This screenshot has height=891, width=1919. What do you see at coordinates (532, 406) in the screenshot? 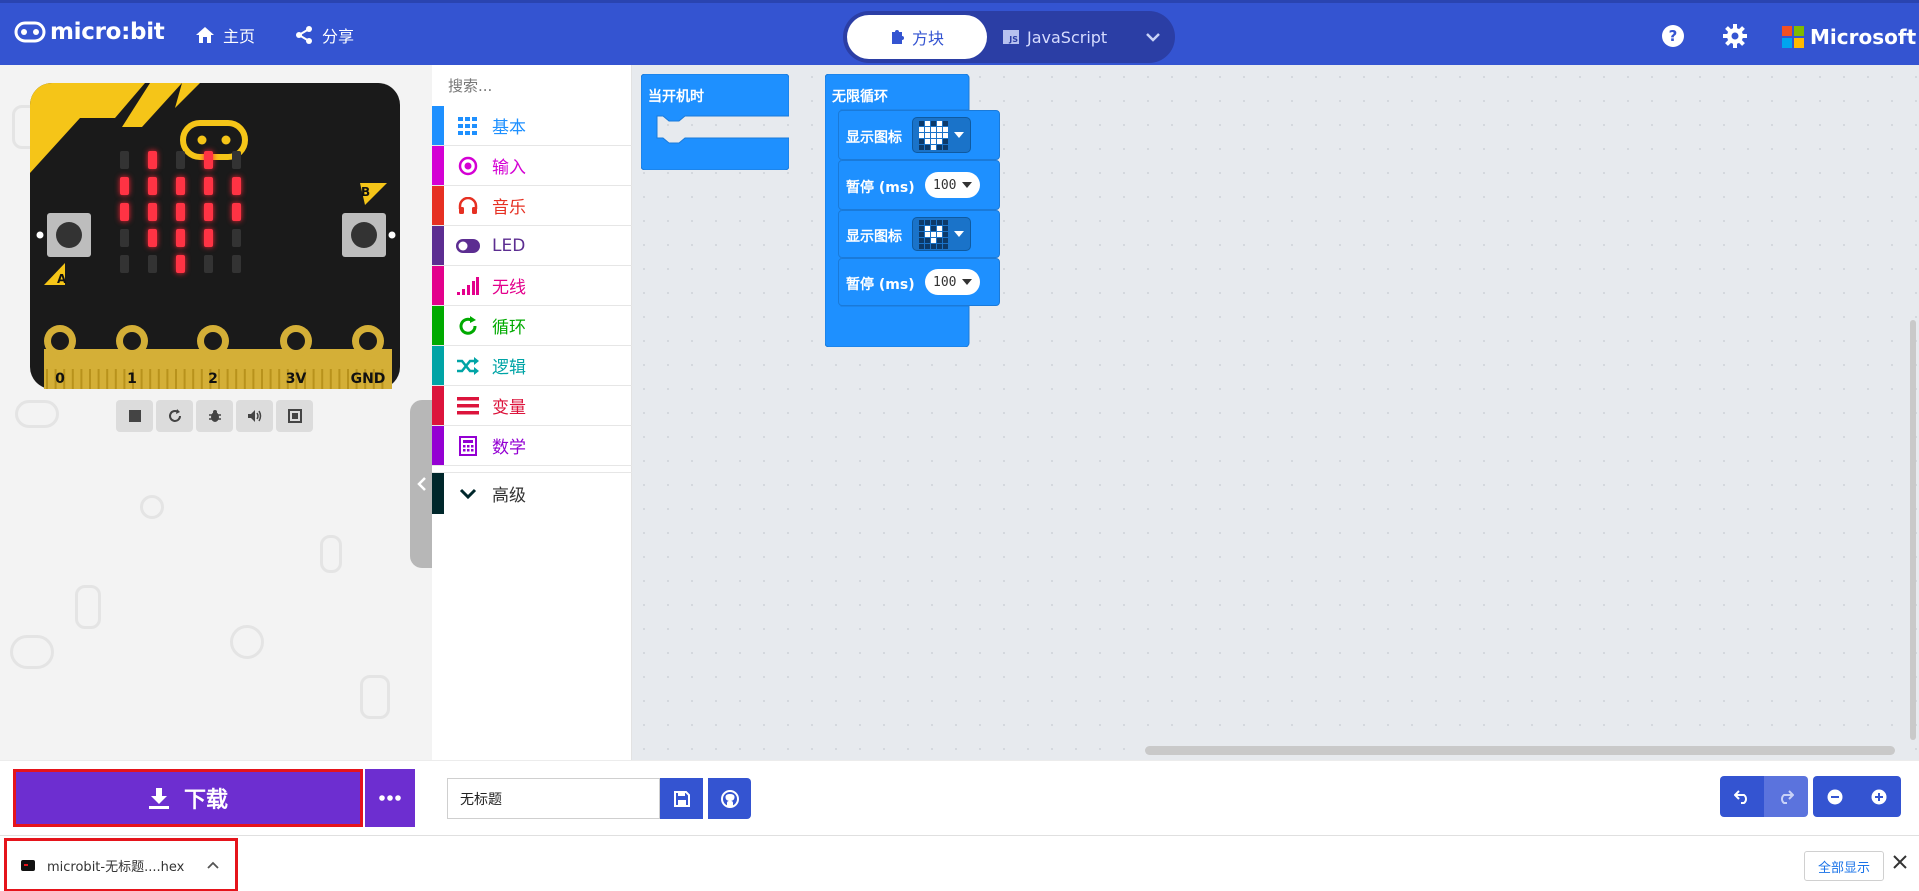
I see `category-variables: 变量` at bounding box center [532, 406].